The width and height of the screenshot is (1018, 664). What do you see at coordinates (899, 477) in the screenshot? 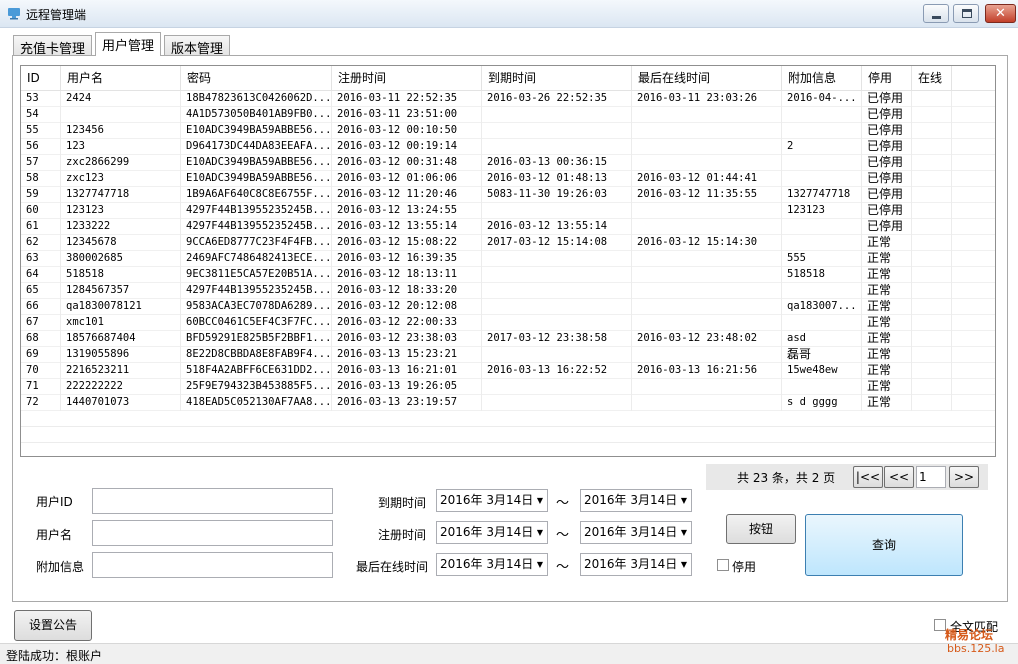
I see `prev-page-button: <<` at bounding box center [899, 477].